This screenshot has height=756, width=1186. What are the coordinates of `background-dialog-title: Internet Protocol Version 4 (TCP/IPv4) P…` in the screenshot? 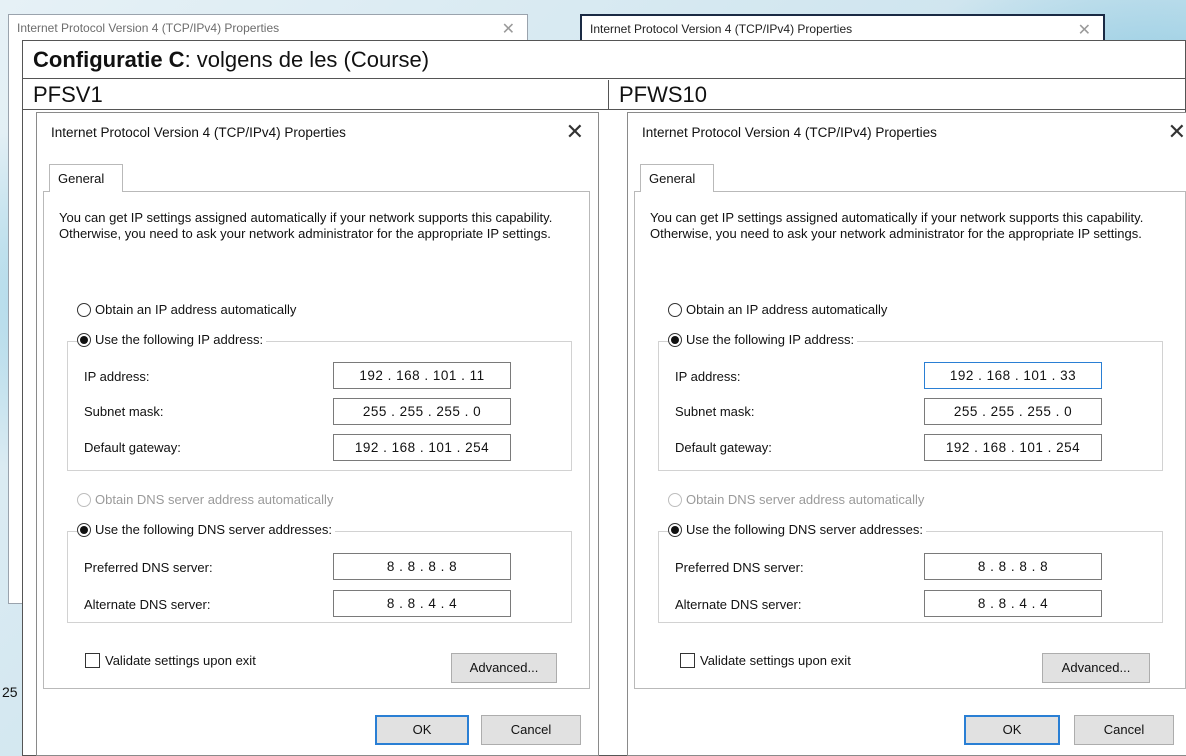 It's located at (148, 28).